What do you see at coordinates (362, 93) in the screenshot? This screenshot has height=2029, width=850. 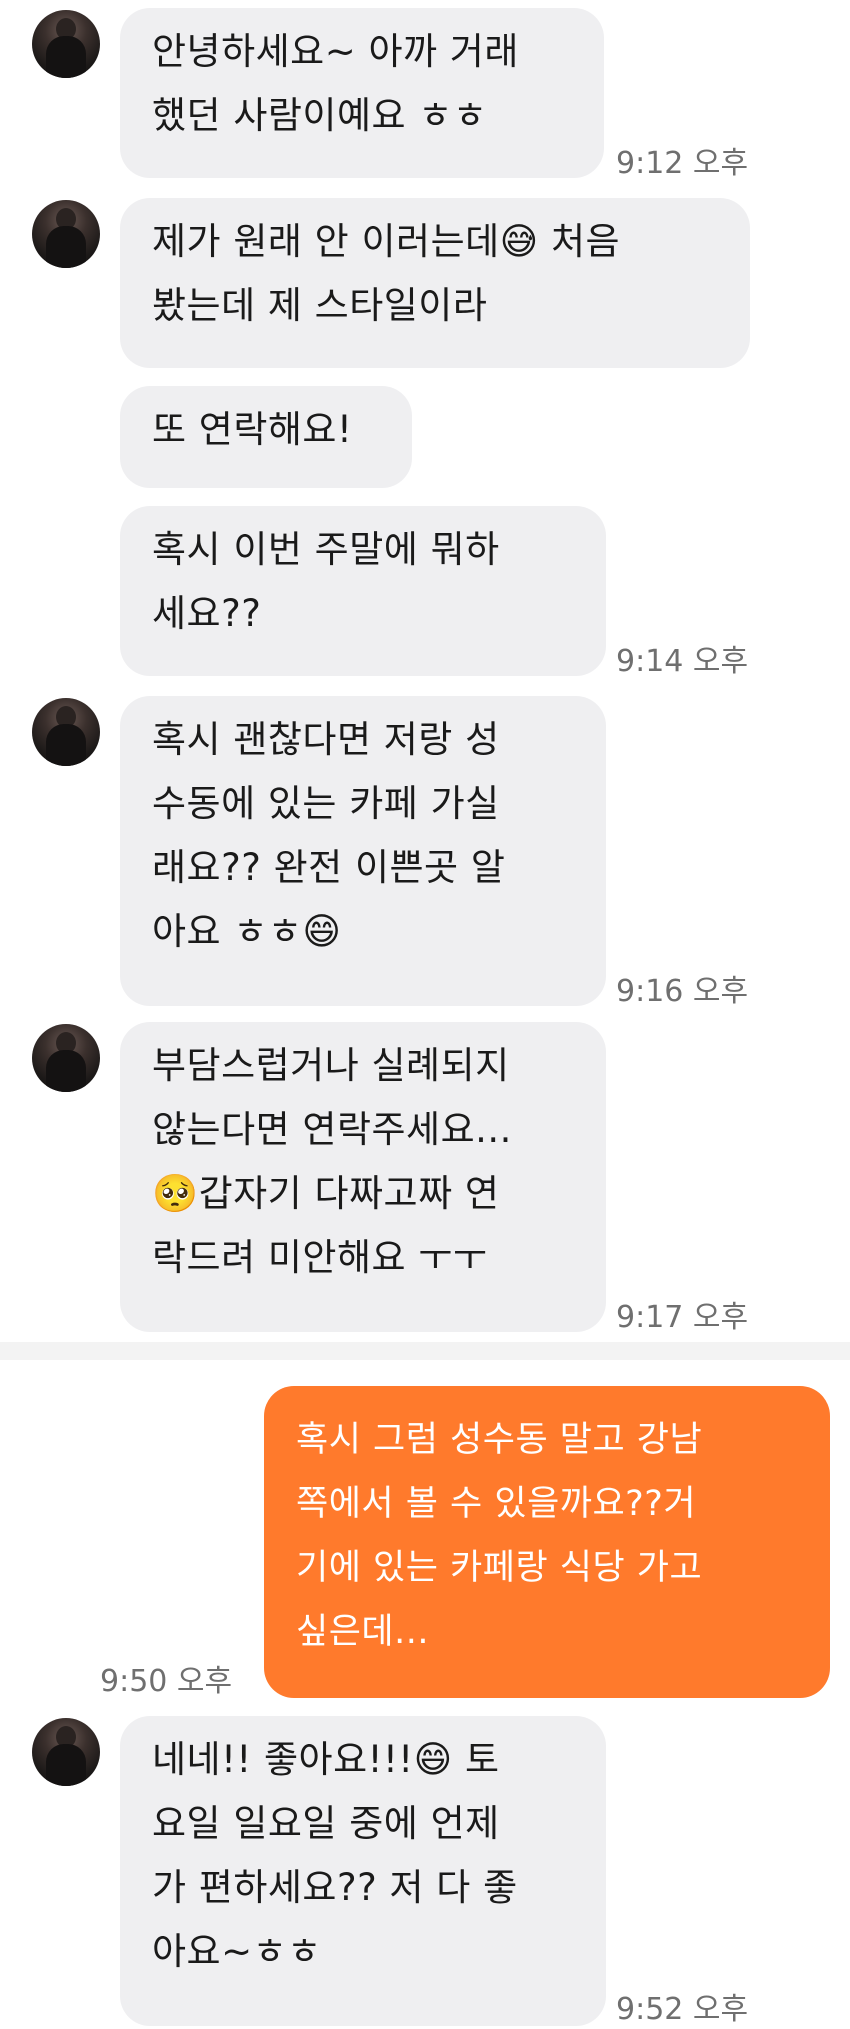 I see `received-message-bubble: 안녕하세요~ 아까 거래 했던 사람이예요 ㅎㅎ` at bounding box center [362, 93].